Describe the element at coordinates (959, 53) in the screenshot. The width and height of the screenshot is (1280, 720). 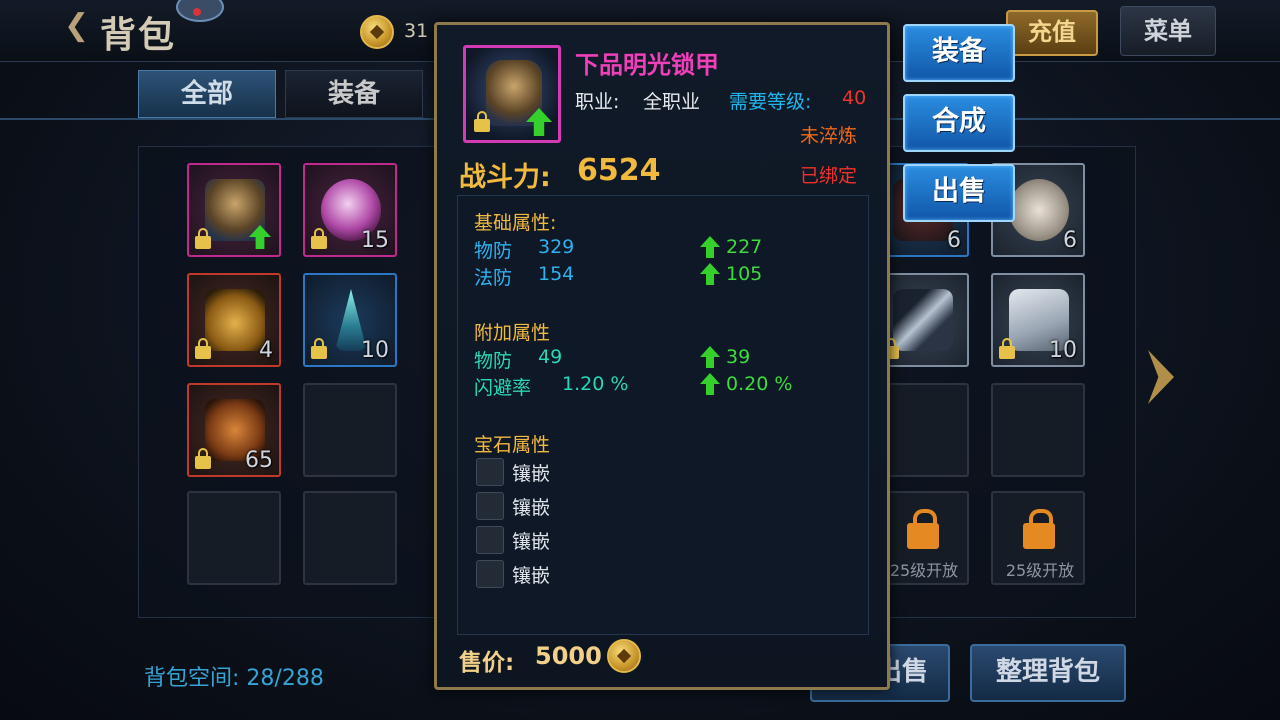
I see `equip-button: 装备` at that location.